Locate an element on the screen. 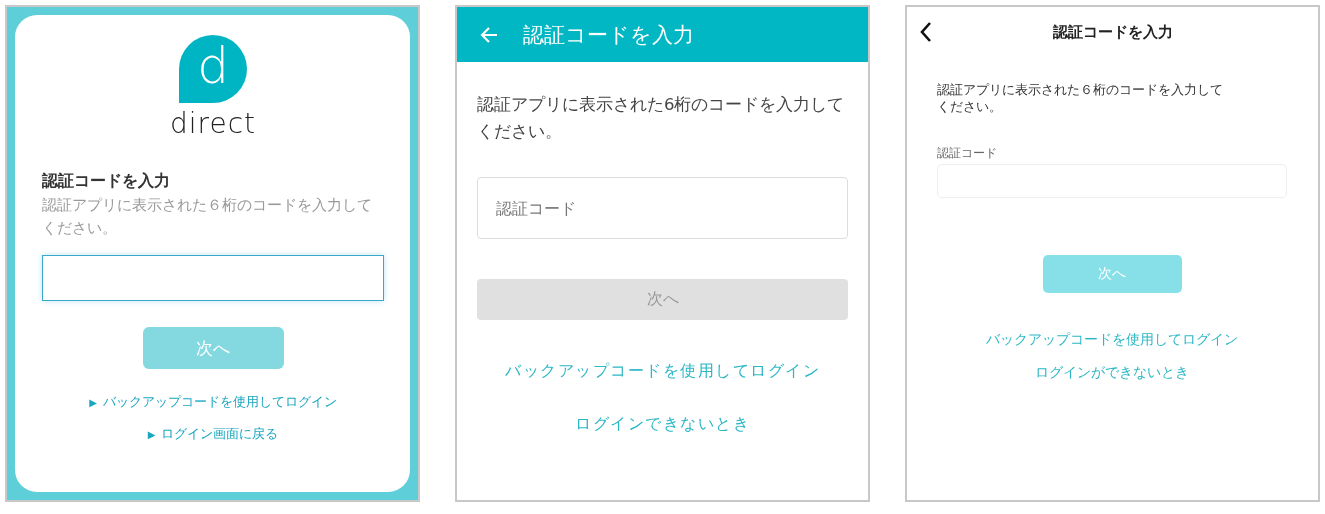  logo-icon: d is located at coordinates (213, 69).